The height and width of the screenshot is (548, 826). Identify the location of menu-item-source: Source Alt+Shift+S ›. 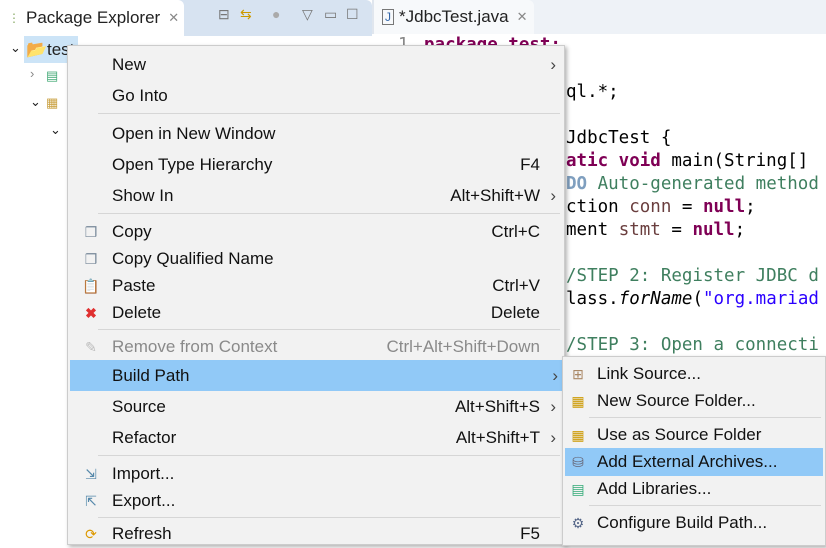
(316, 407).